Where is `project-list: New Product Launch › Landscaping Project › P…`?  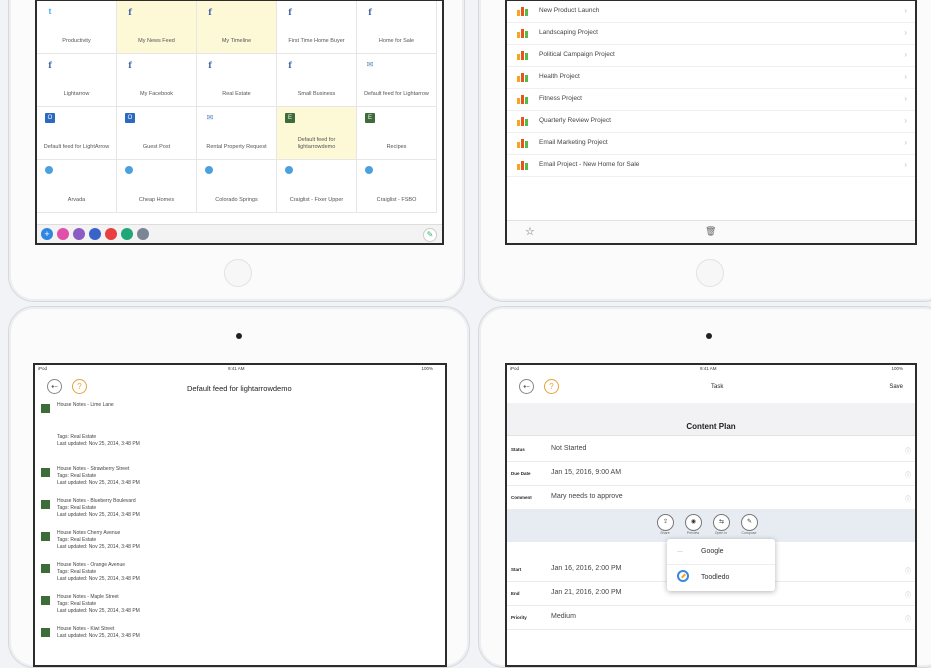 project-list: New Product Launch › Landscaping Project › P… is located at coordinates (711, 89).